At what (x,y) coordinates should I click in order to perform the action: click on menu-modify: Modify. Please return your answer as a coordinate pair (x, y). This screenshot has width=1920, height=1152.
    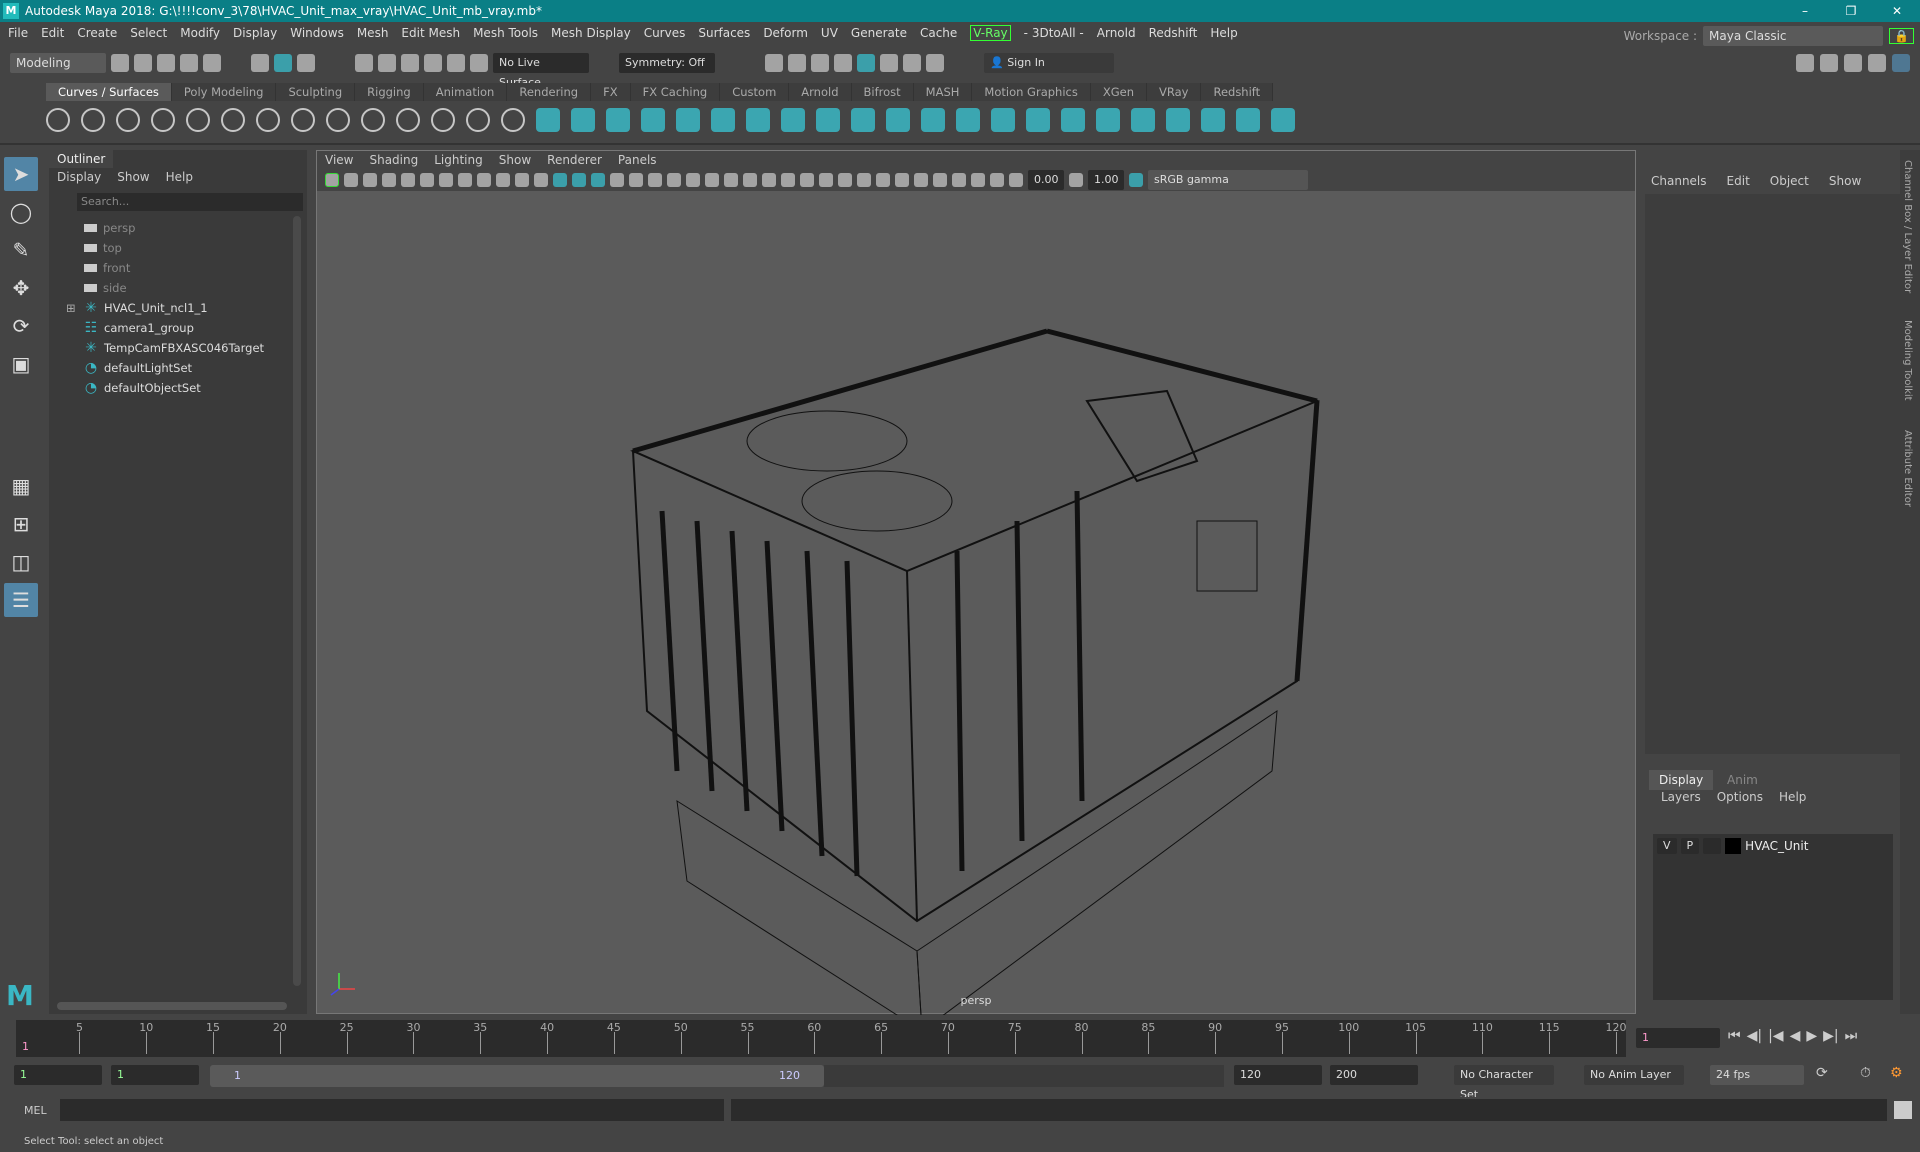
    Looking at the image, I should click on (200, 33).